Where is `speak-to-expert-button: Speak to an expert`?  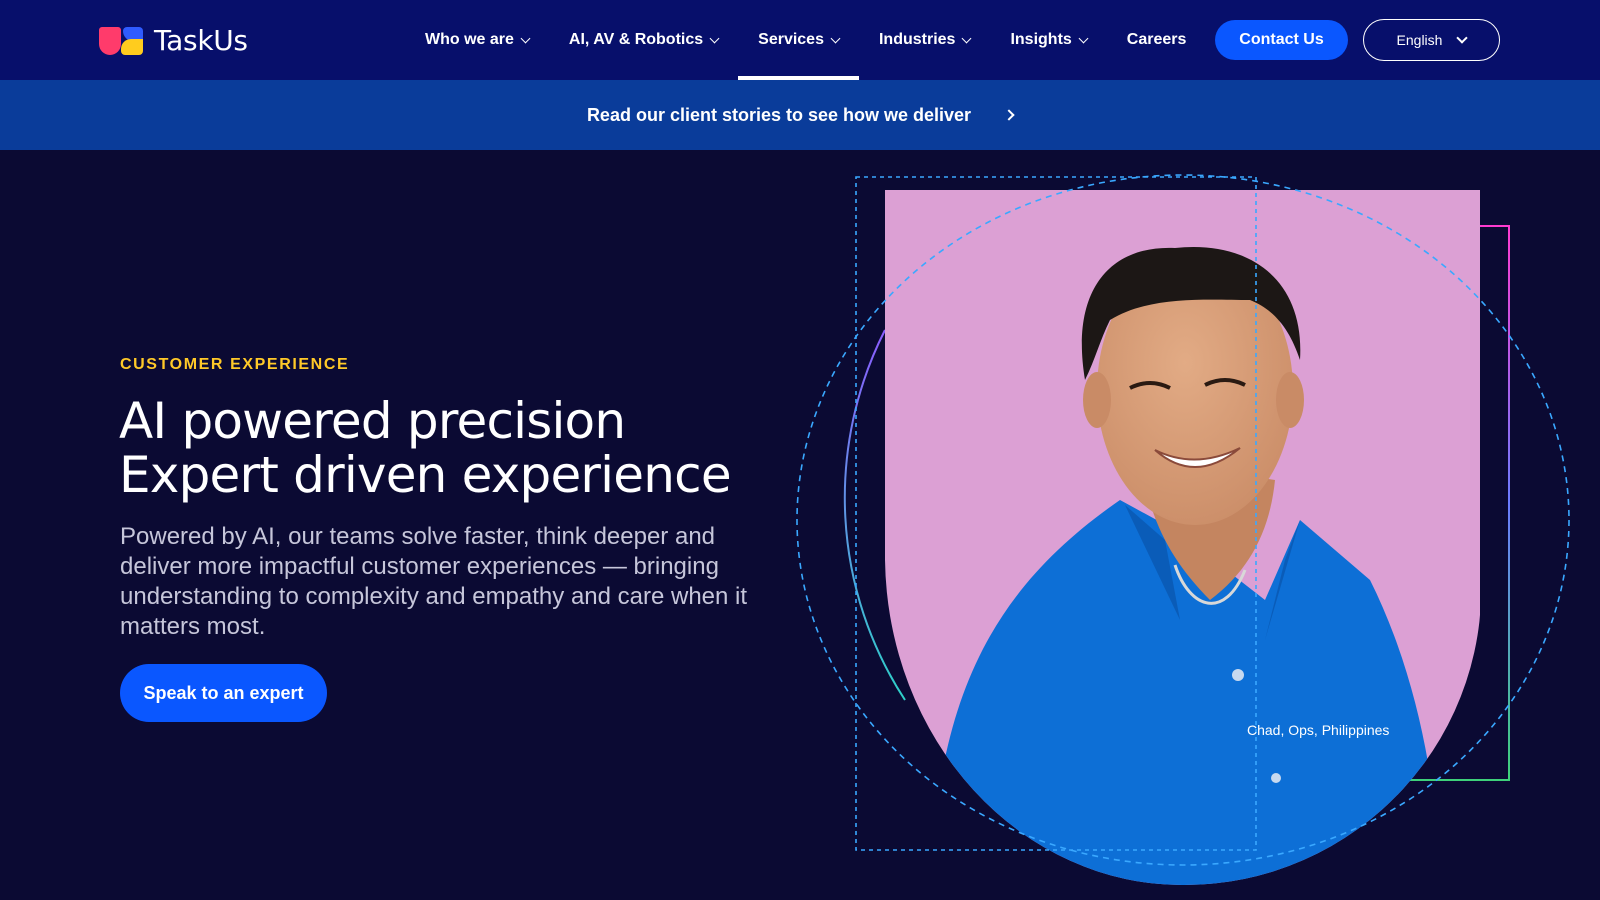
speak-to-expert-button: Speak to an expert is located at coordinates (223, 693).